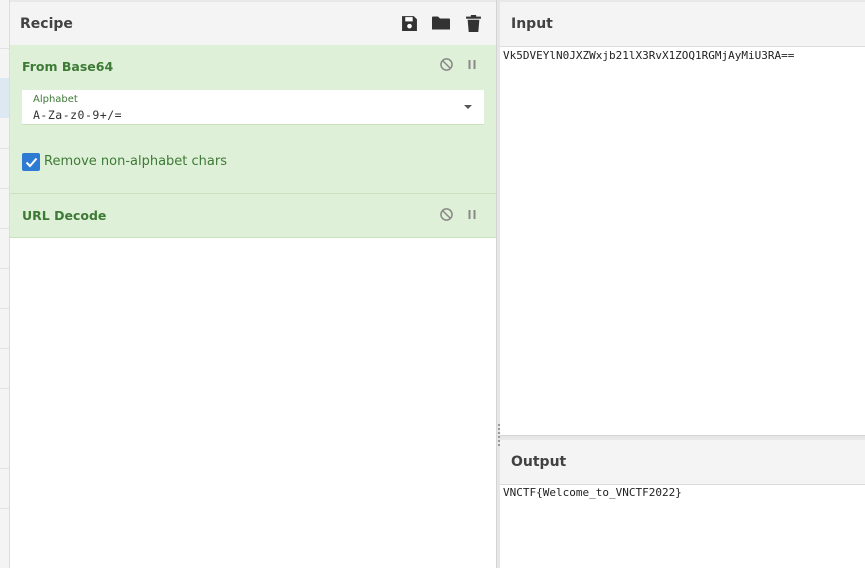  Describe the element at coordinates (55, 99) in the screenshot. I see `alphabet-label: Alphabet` at that location.